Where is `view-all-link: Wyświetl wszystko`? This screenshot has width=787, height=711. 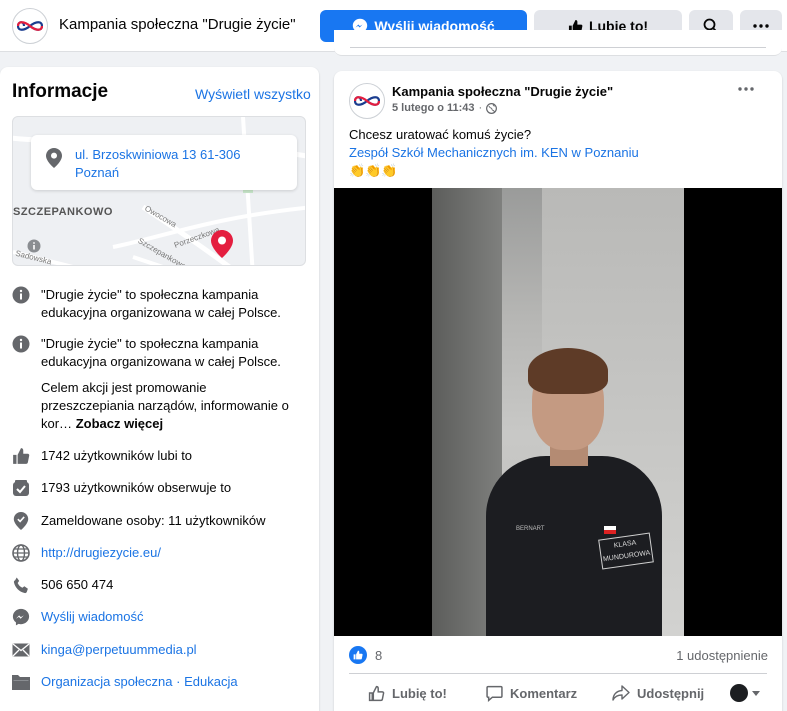 view-all-link: Wyświetl wszystko is located at coordinates (253, 94).